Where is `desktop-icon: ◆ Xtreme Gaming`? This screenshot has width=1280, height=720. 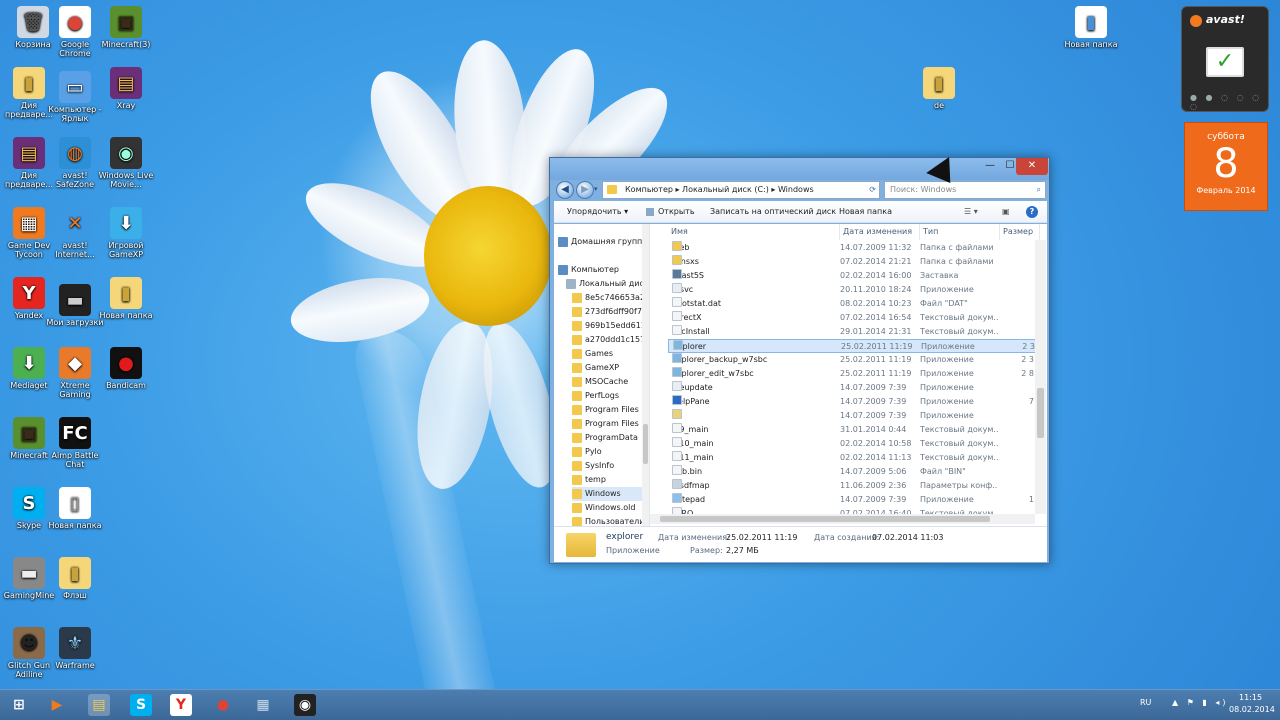 desktop-icon: ◆ Xtreme Gaming is located at coordinates (75, 373).